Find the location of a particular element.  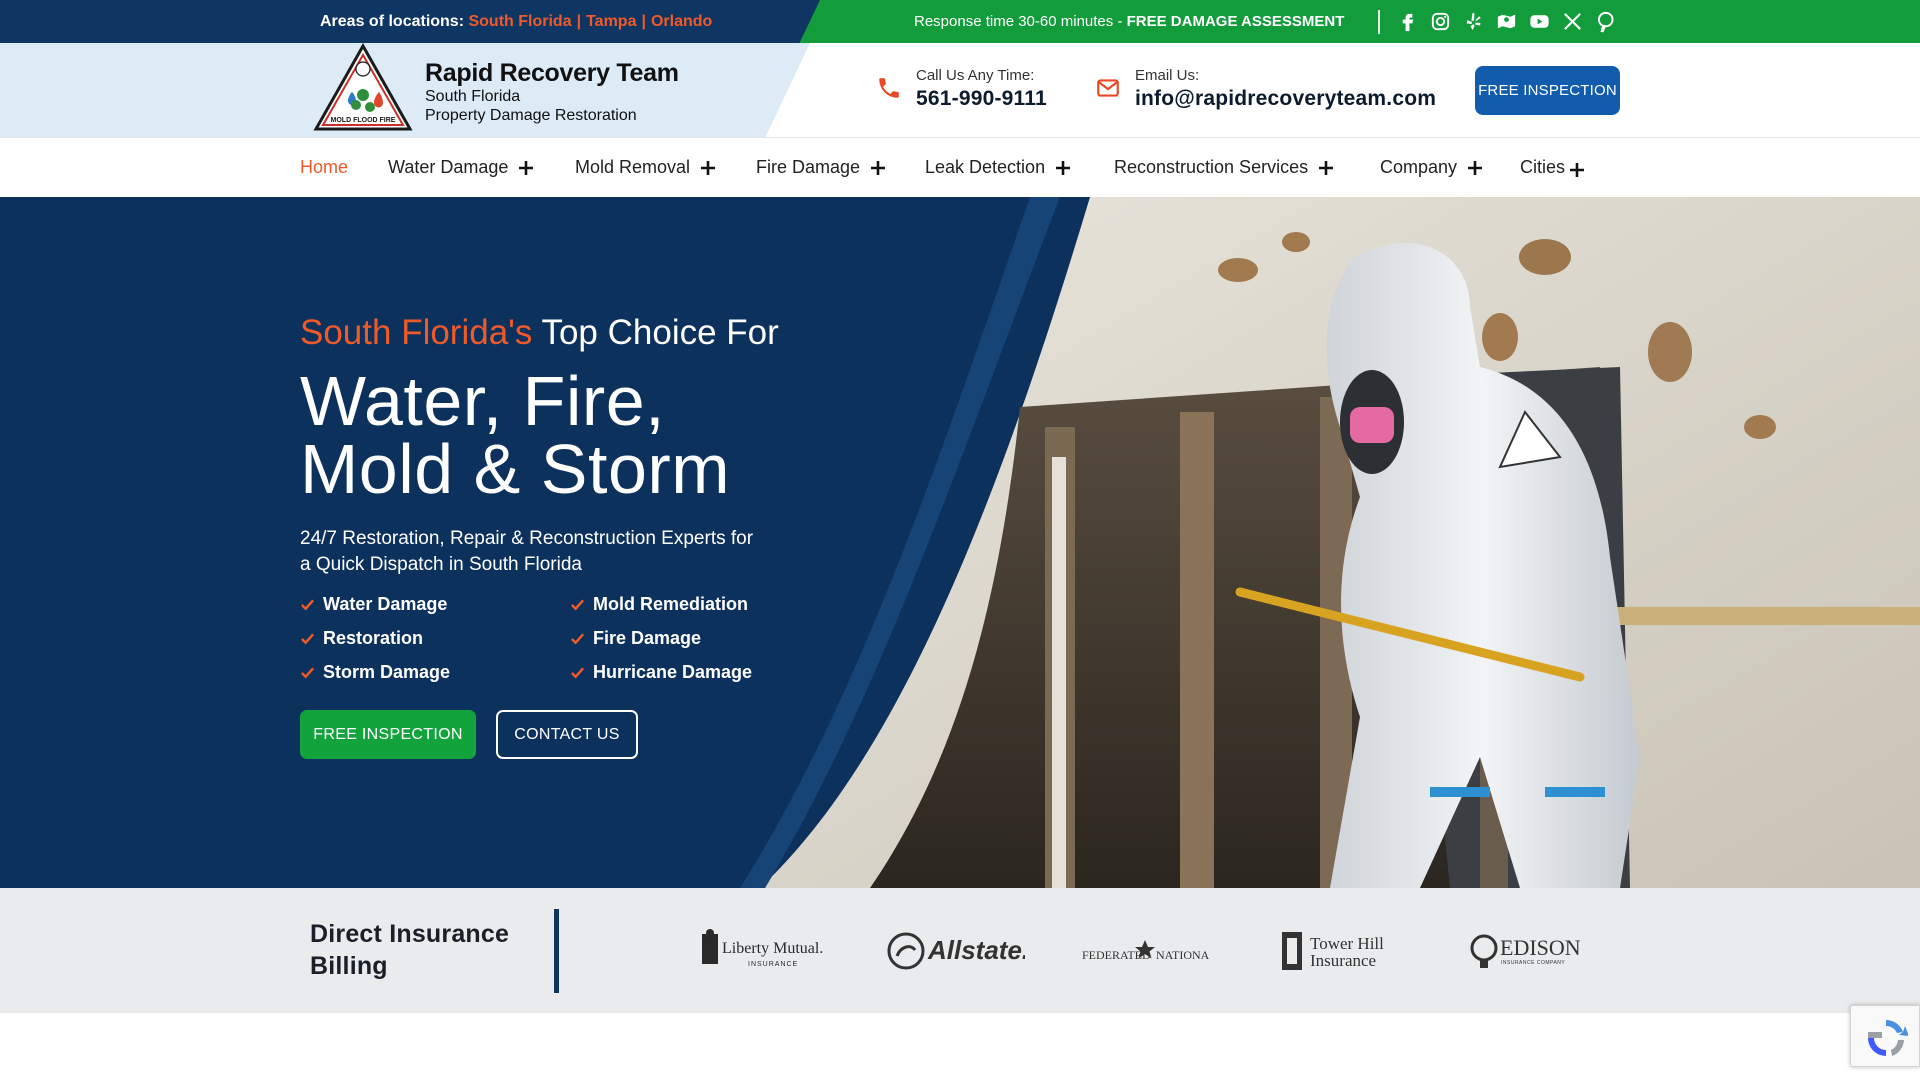

pinterest-icon is located at coordinates (1605, 21).